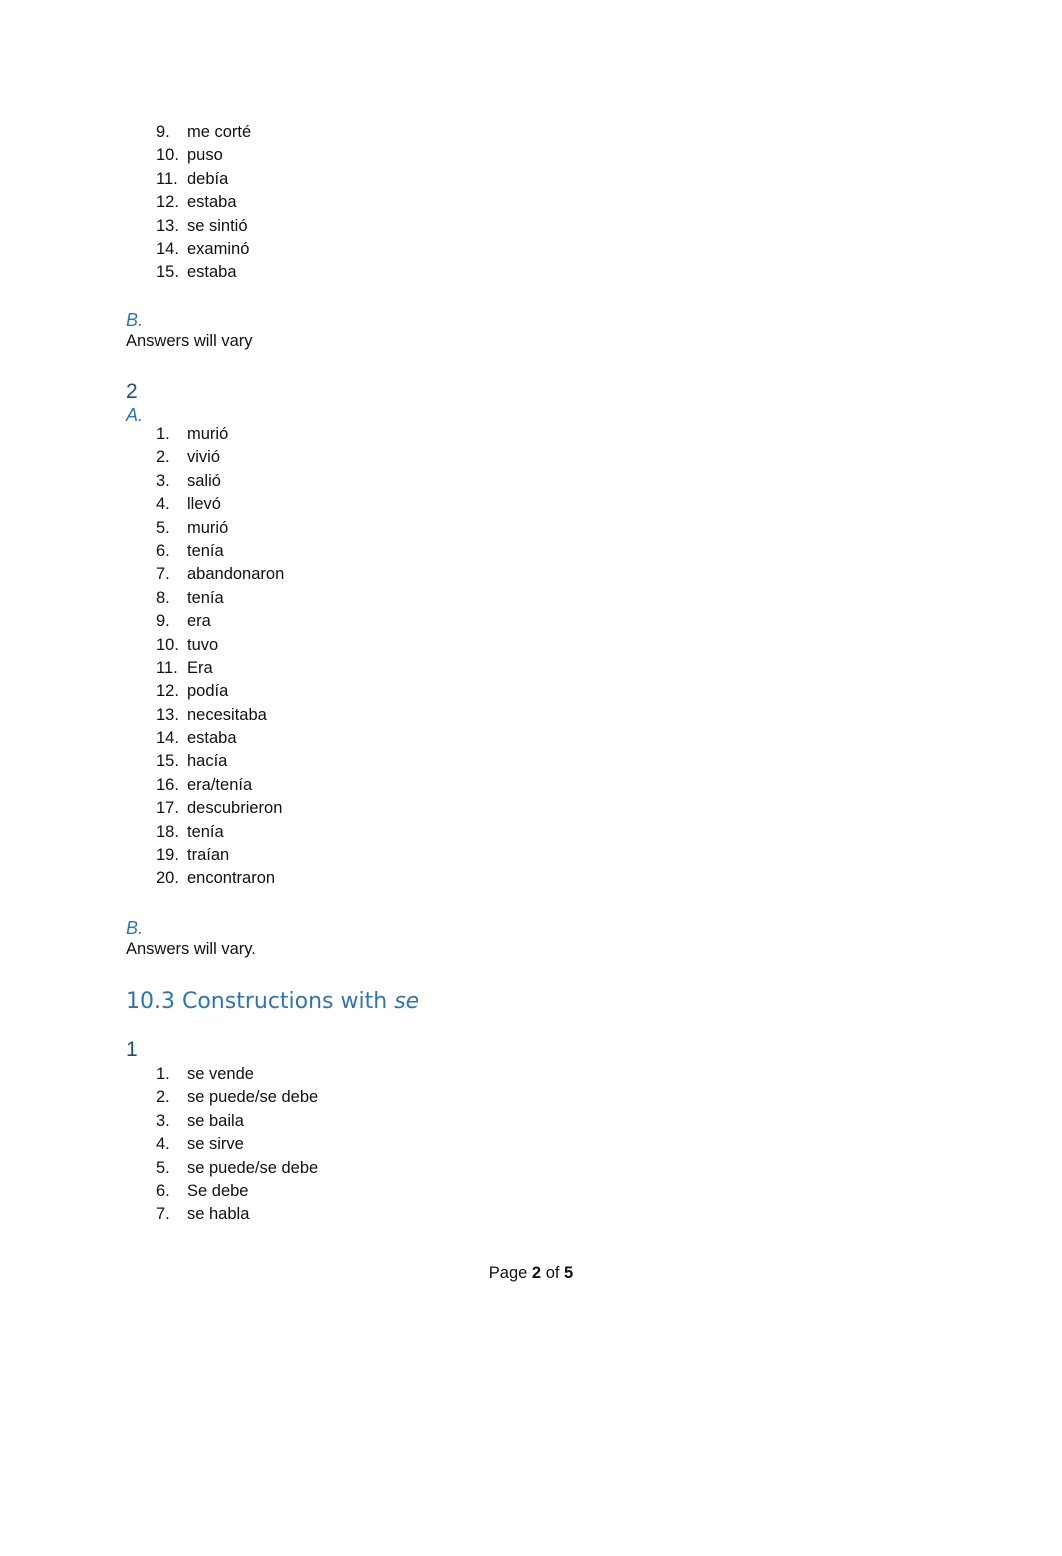 This screenshot has height=1556, width=1062. Describe the element at coordinates (203, 155) in the screenshot. I see `list-item: 10. puso` at that location.